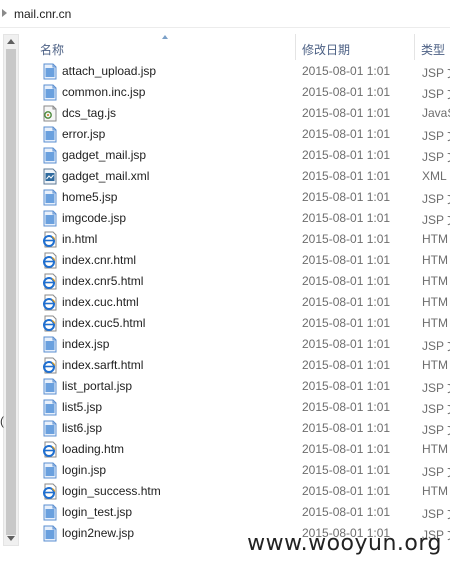 The image size is (450, 568). I want to click on file-row: index.sarft.html 2015-08-01 1:01 HTM, so click(235, 365).